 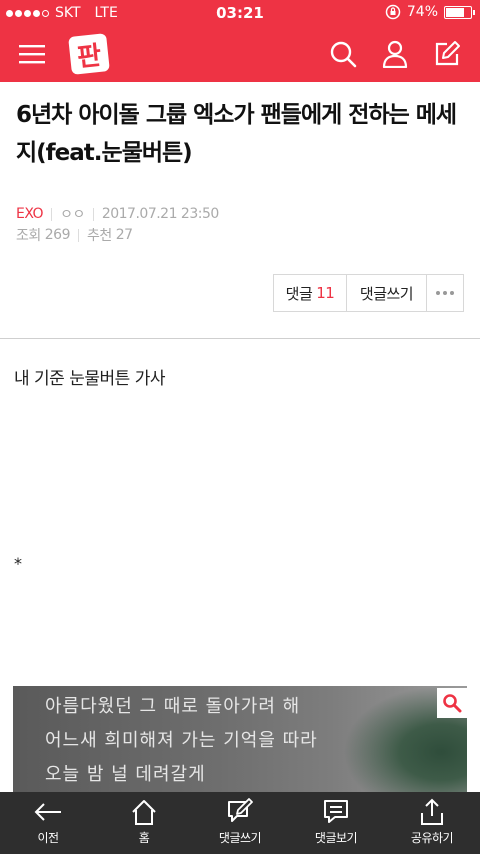 I want to click on share-label: 공유하기, so click(x=432, y=838).